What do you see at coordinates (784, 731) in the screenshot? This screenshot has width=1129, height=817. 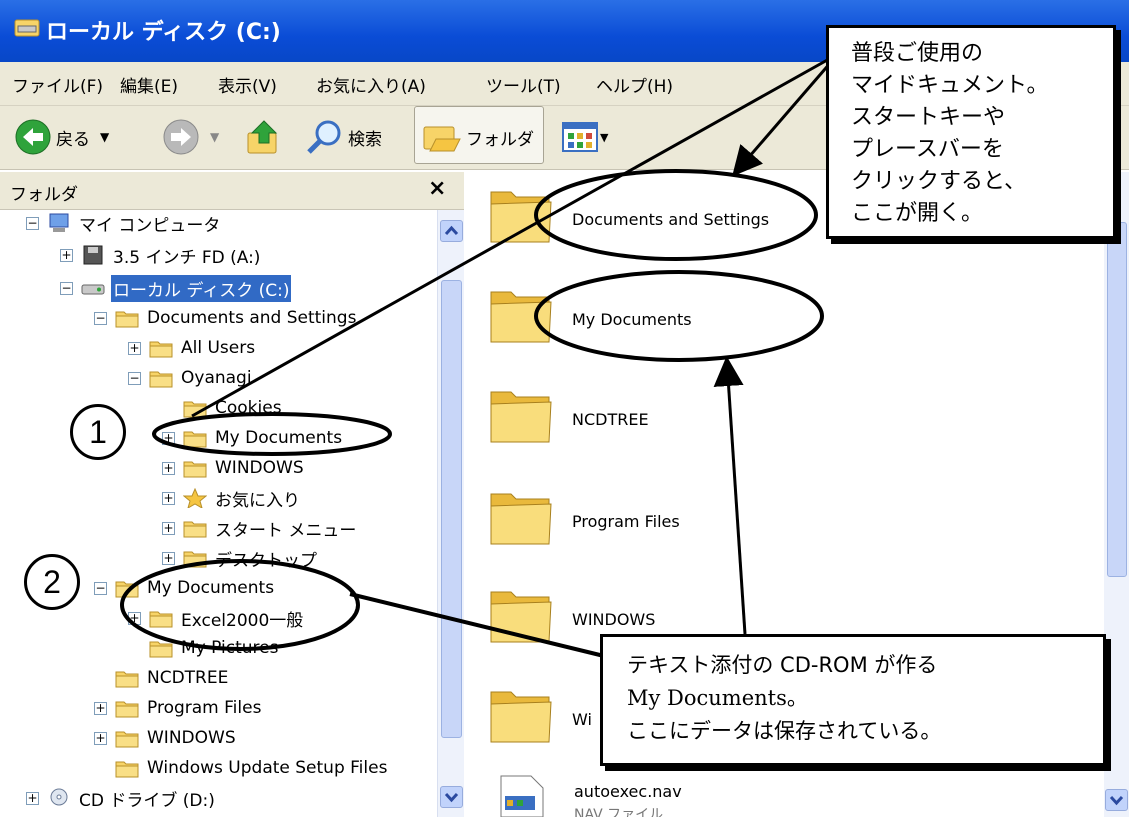 I see `callout-bottom-line: ここにデータは保存されている。` at bounding box center [784, 731].